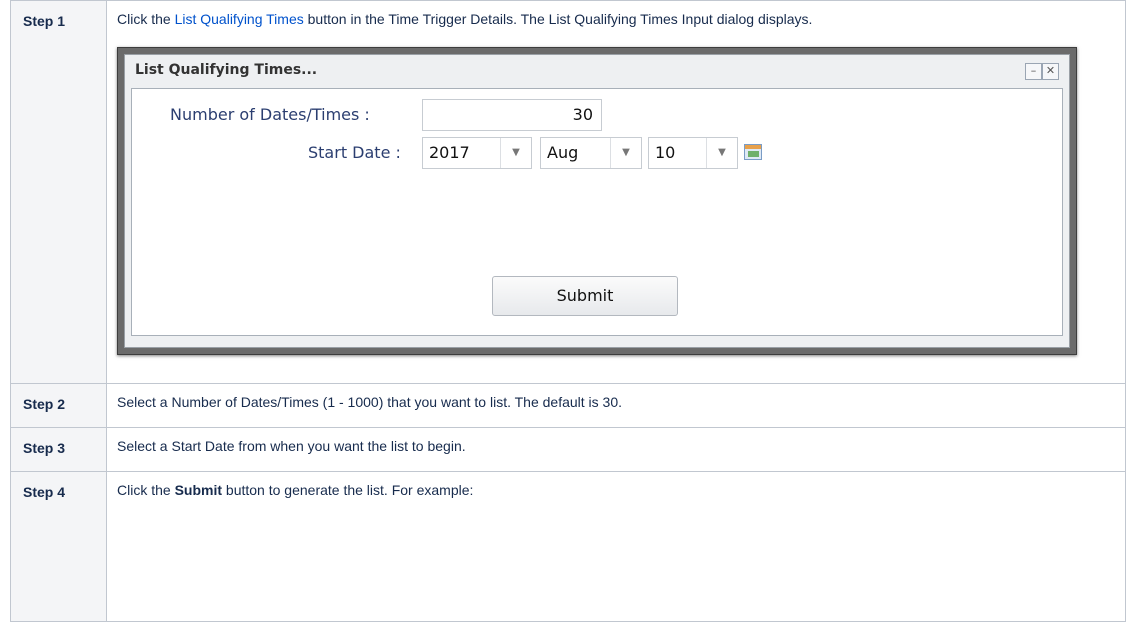 The image size is (1126, 622). Describe the element at coordinates (58, 546) in the screenshot. I see `step-label: Step 4` at that location.